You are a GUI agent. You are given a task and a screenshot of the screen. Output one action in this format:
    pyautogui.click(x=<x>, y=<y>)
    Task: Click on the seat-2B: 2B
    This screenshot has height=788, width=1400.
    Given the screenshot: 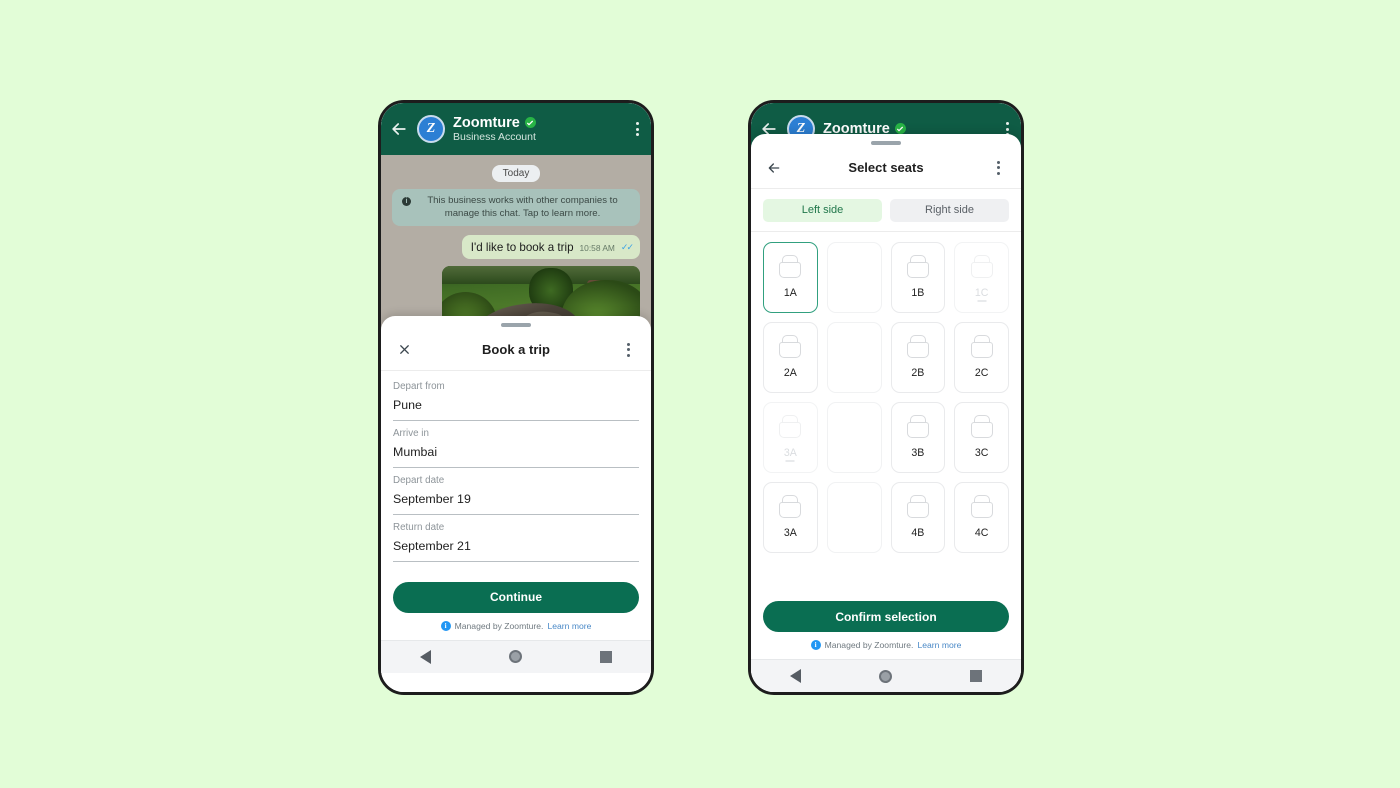 What is the action you would take?
    pyautogui.click(x=918, y=357)
    